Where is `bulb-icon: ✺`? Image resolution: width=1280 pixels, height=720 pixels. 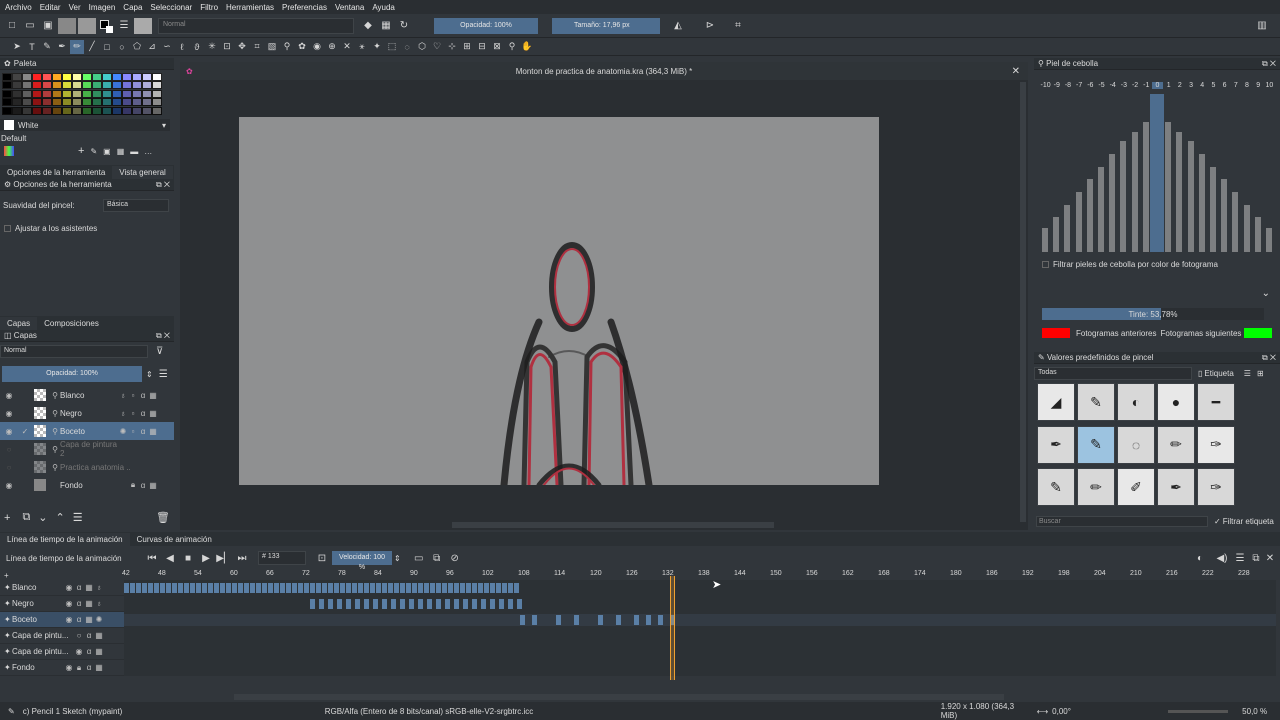
bulb-icon: ✺ is located at coordinates (99, 619).